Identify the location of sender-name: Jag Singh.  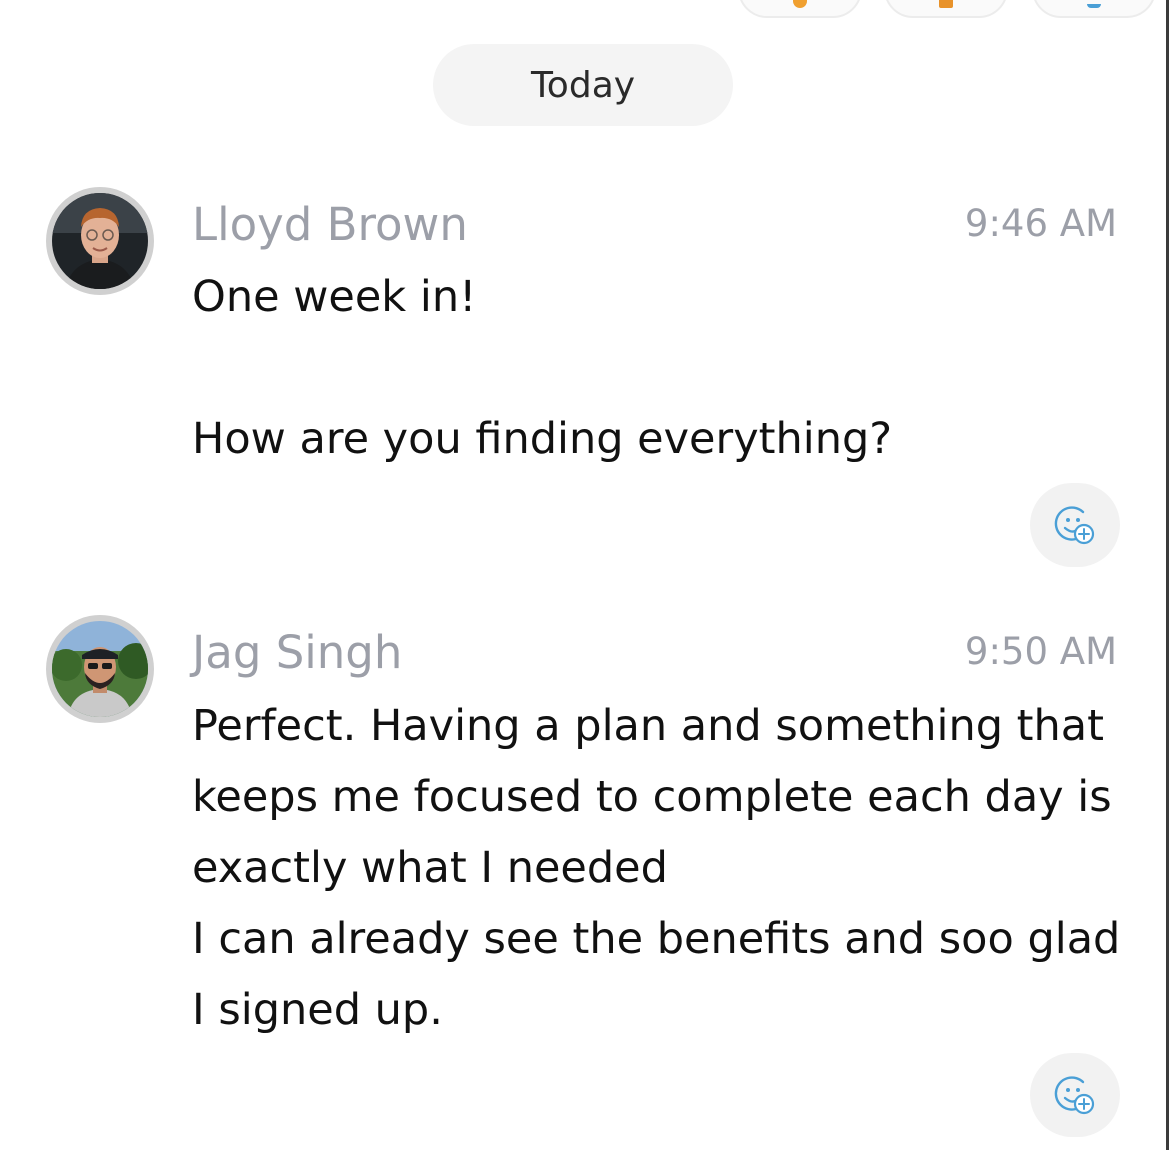
(297, 652).